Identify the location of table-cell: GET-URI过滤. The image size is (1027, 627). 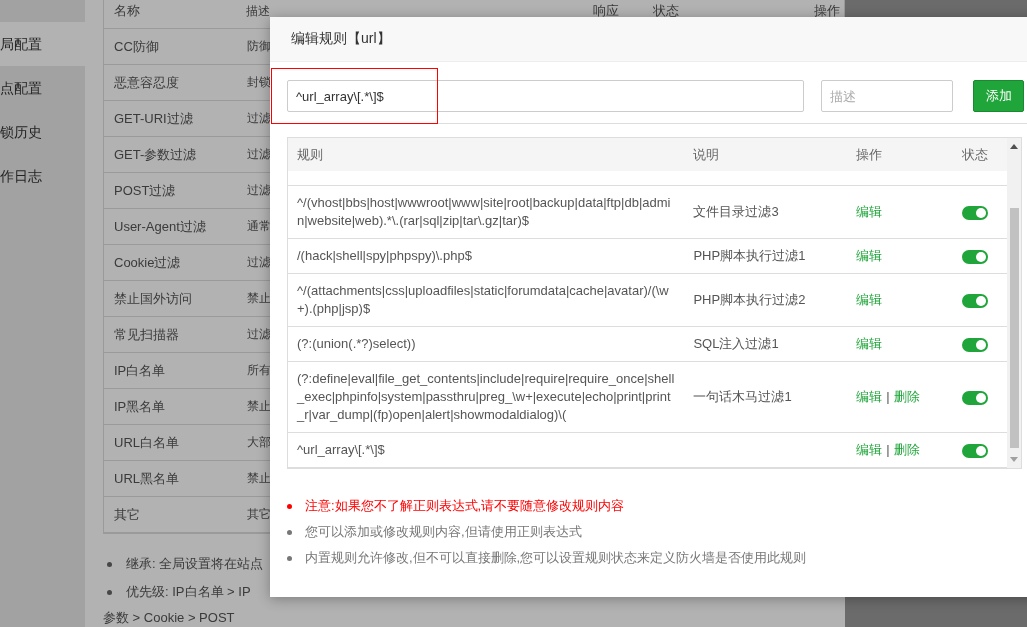
(153, 118).